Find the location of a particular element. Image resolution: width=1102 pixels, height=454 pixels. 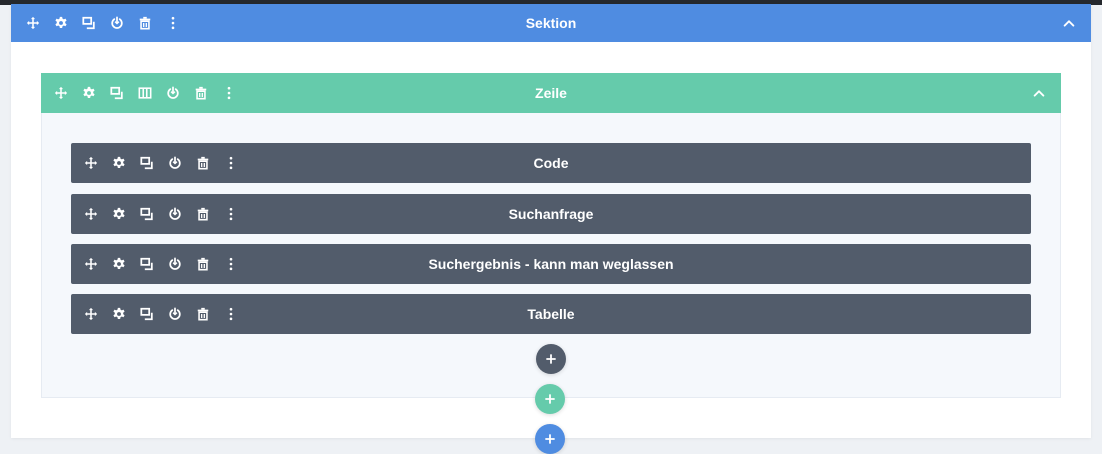

module-bar: Suchanfrage is located at coordinates (551, 214).